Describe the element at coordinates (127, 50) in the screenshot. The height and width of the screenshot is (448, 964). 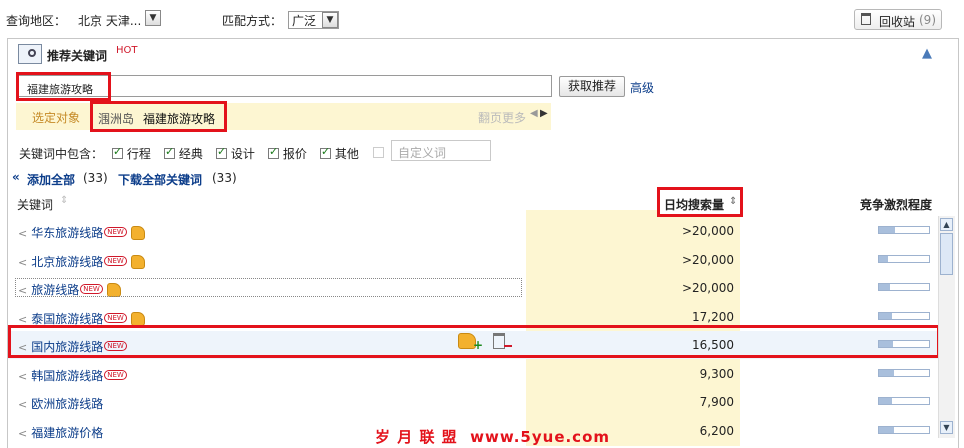
I see `hot-badge: HOT` at that location.